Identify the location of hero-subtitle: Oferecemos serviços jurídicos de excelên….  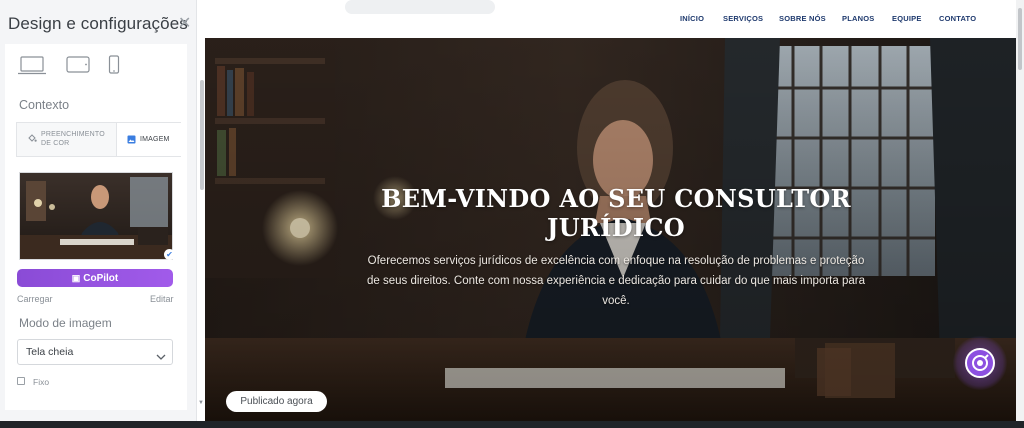
(616, 281).